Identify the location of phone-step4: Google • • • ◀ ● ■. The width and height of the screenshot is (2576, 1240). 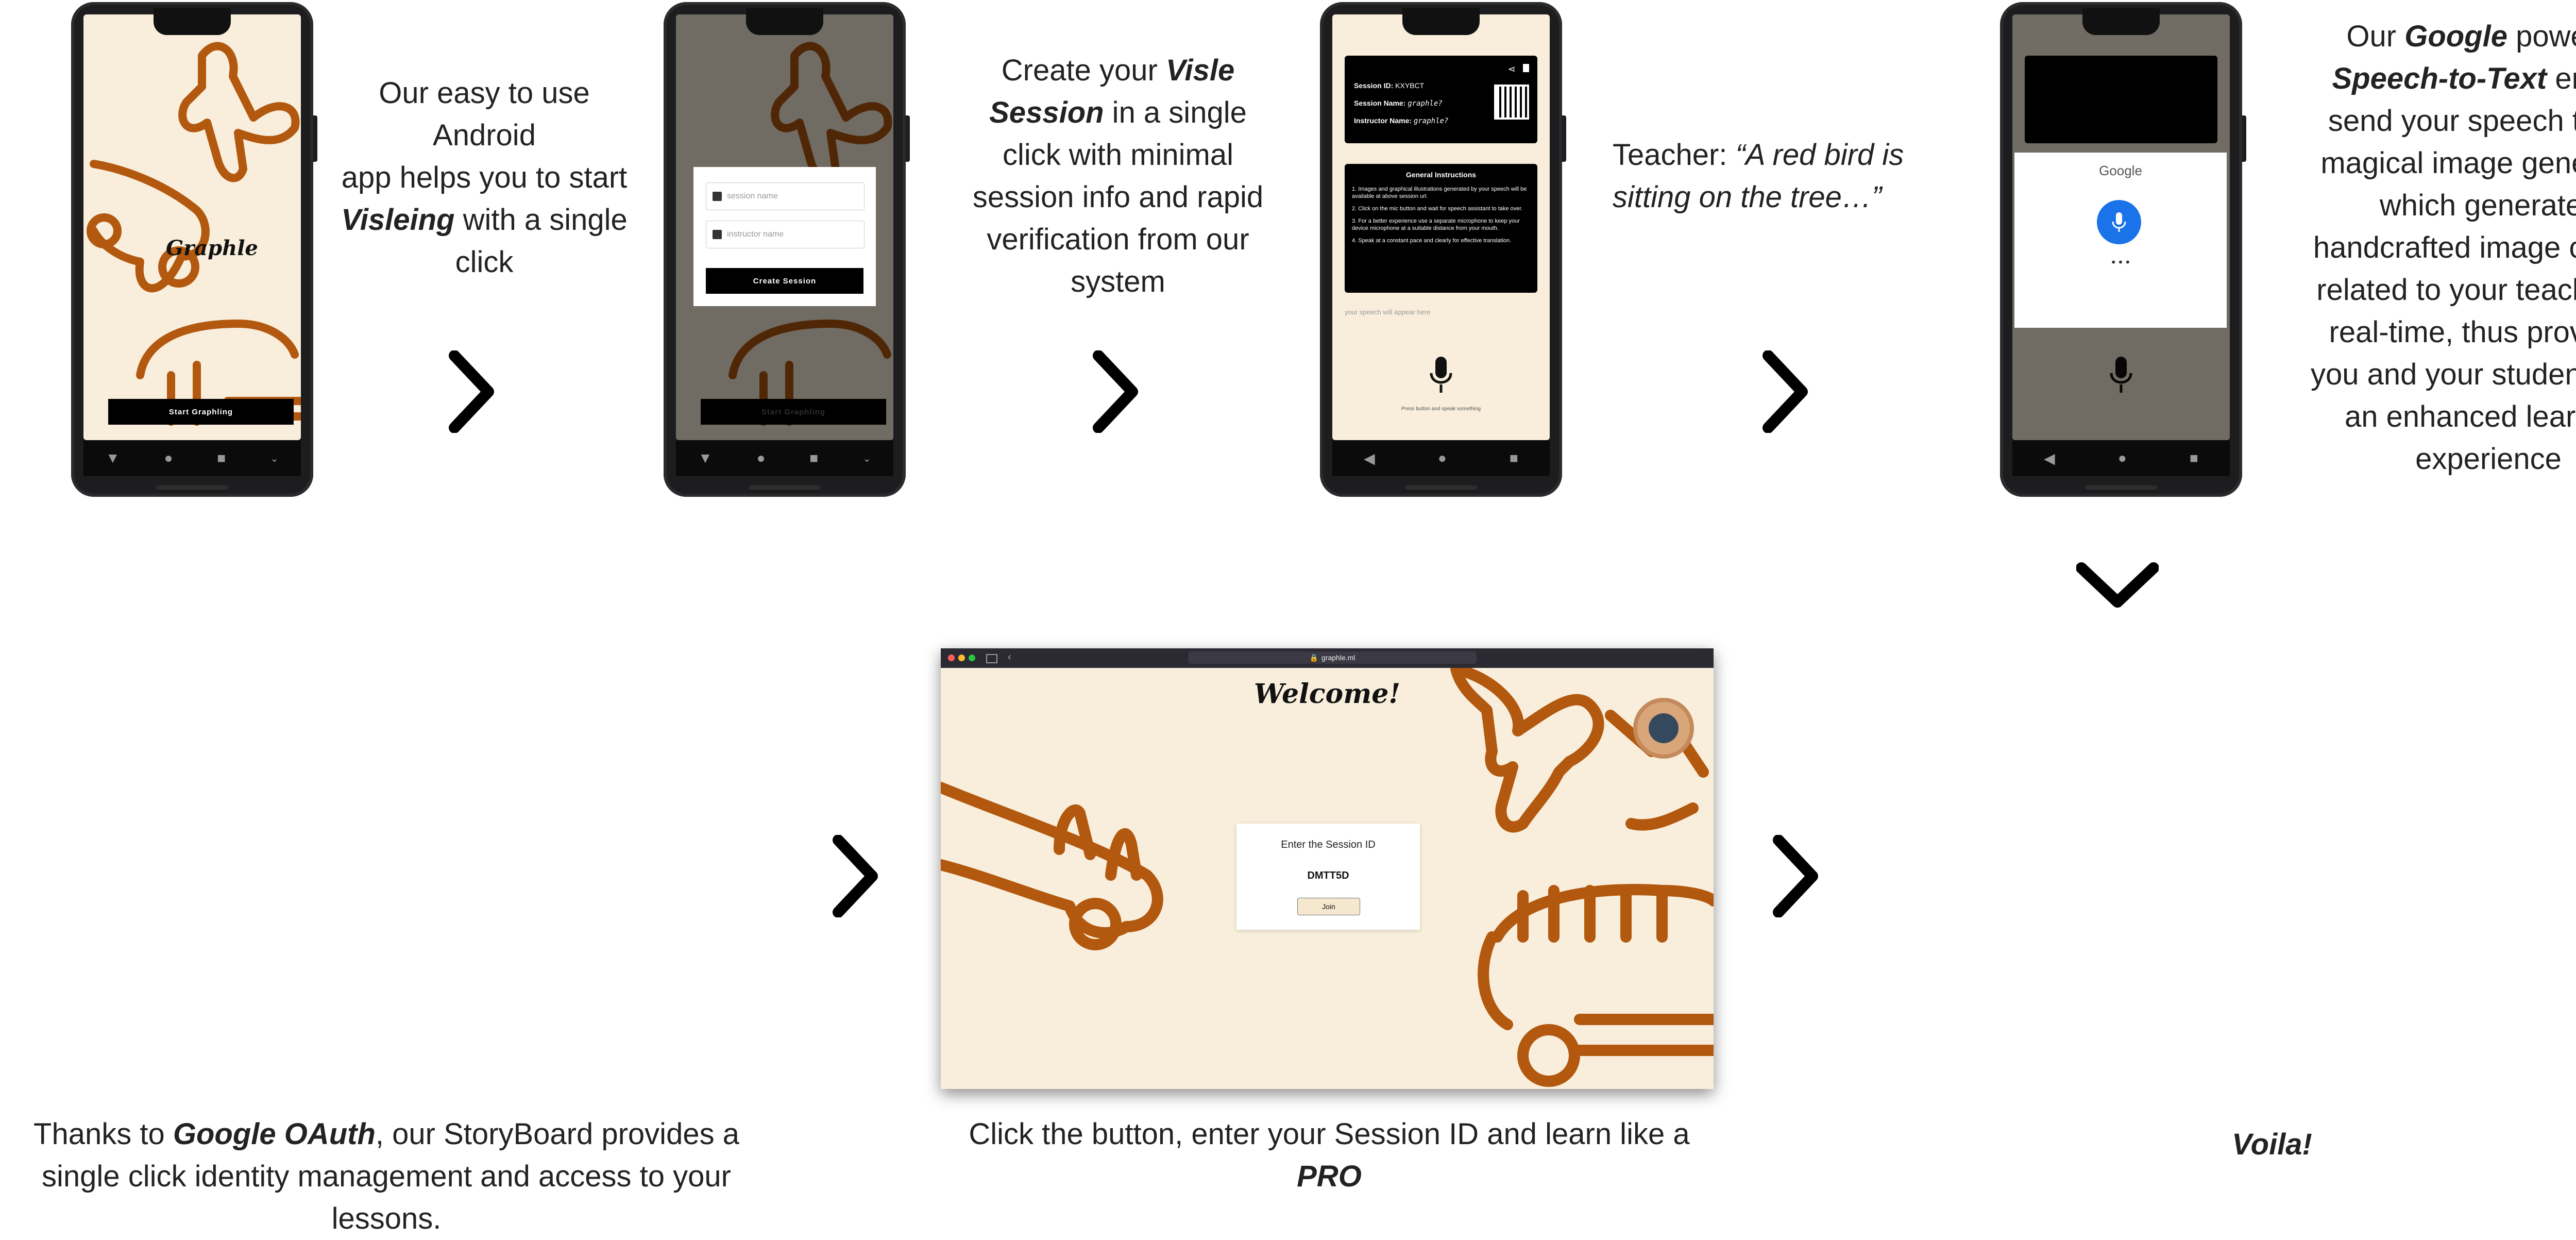
(2123, 250).